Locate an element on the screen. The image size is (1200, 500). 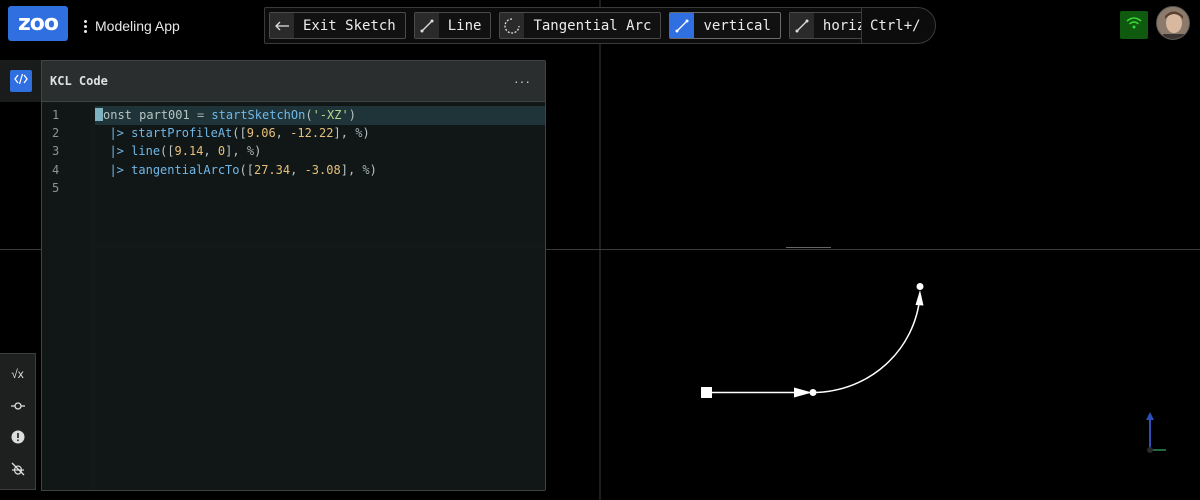
line-number: 3 is located at coordinates (56, 151).